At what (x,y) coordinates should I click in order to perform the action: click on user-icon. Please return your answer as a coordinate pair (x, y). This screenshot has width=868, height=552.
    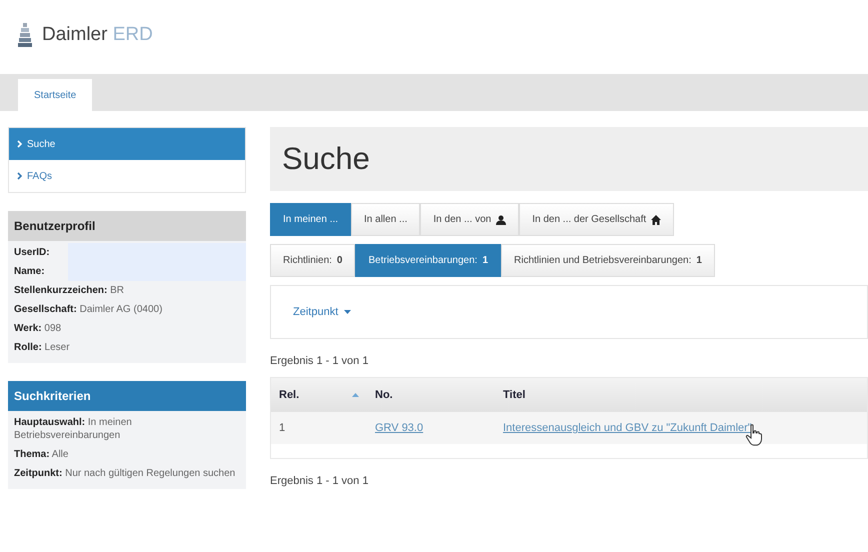
    Looking at the image, I should click on (501, 219).